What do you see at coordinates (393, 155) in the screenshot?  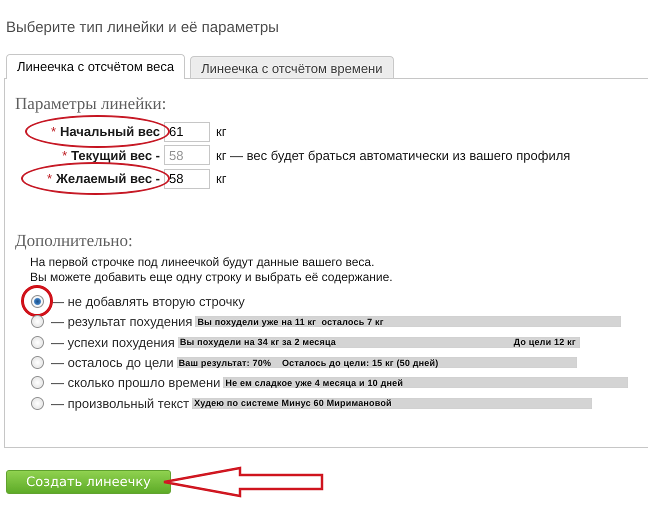 I see `unit-label: кг — вес будет браться автоматически из вашего профиля` at bounding box center [393, 155].